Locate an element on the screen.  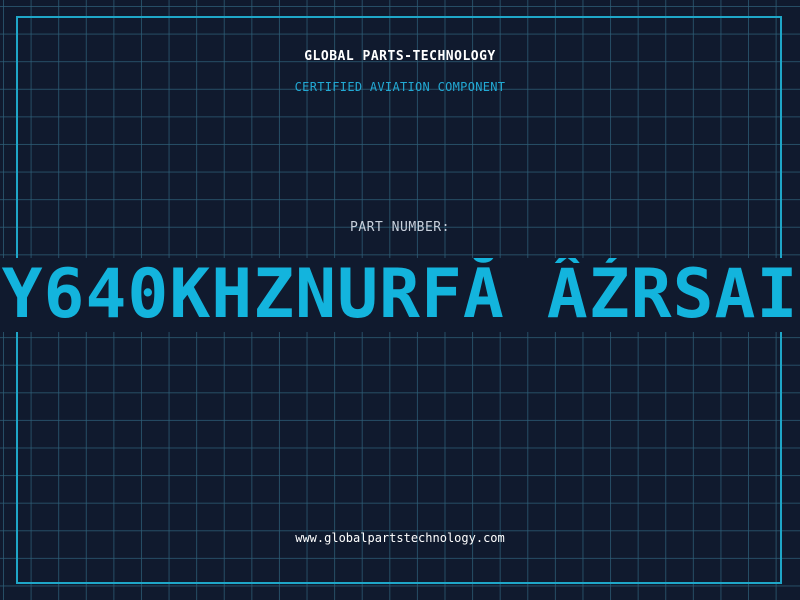
part-number-value: Y640KHZNURFĂ ÂŹRSAI is located at coordinates (400, 295).